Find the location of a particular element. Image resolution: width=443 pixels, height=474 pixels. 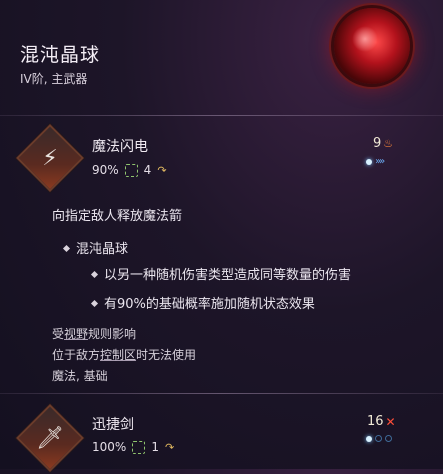

ability-divider is located at coordinates (221, 393).